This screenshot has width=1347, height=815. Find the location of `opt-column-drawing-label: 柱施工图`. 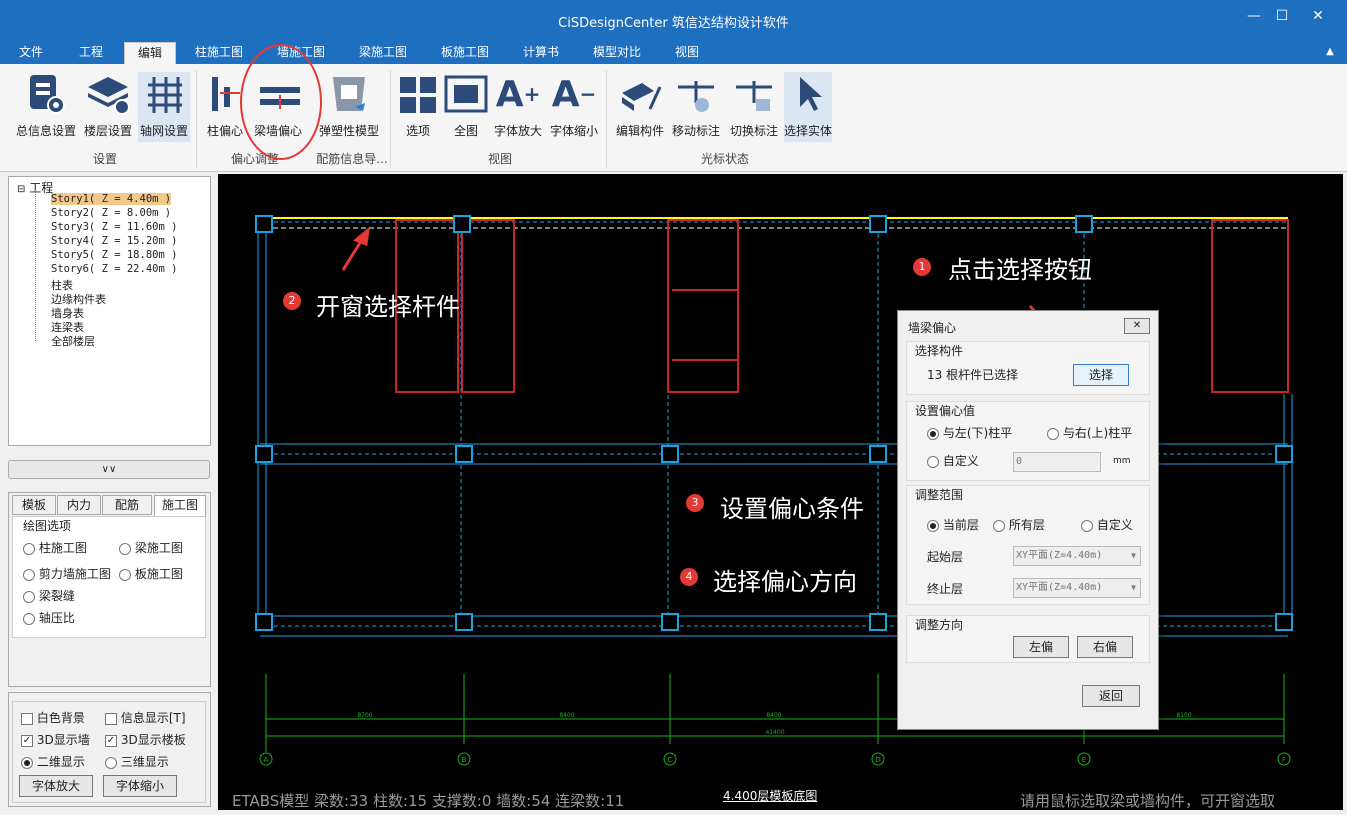

opt-column-drawing-label: 柱施工图 is located at coordinates (62, 548).